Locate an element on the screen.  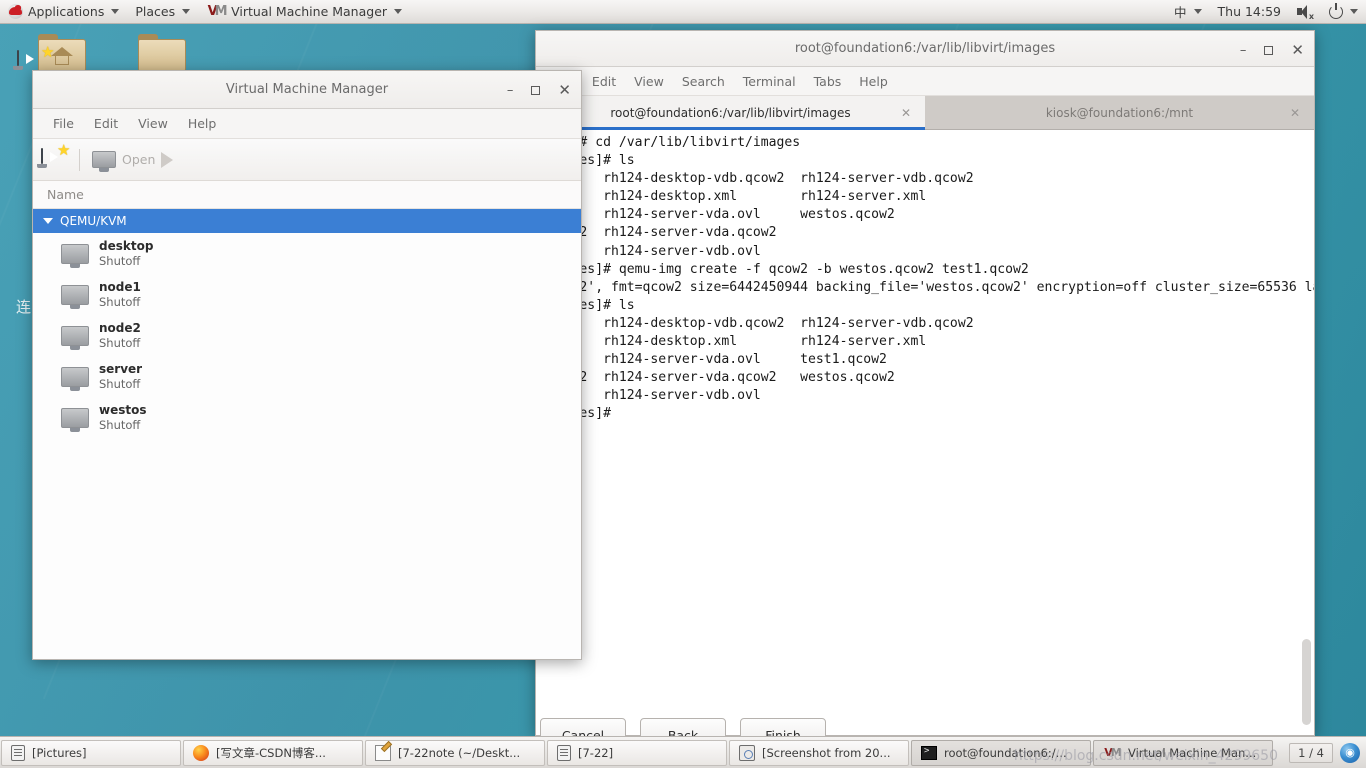
speaker-muted-icon: x is located at coordinates (1305, 12).